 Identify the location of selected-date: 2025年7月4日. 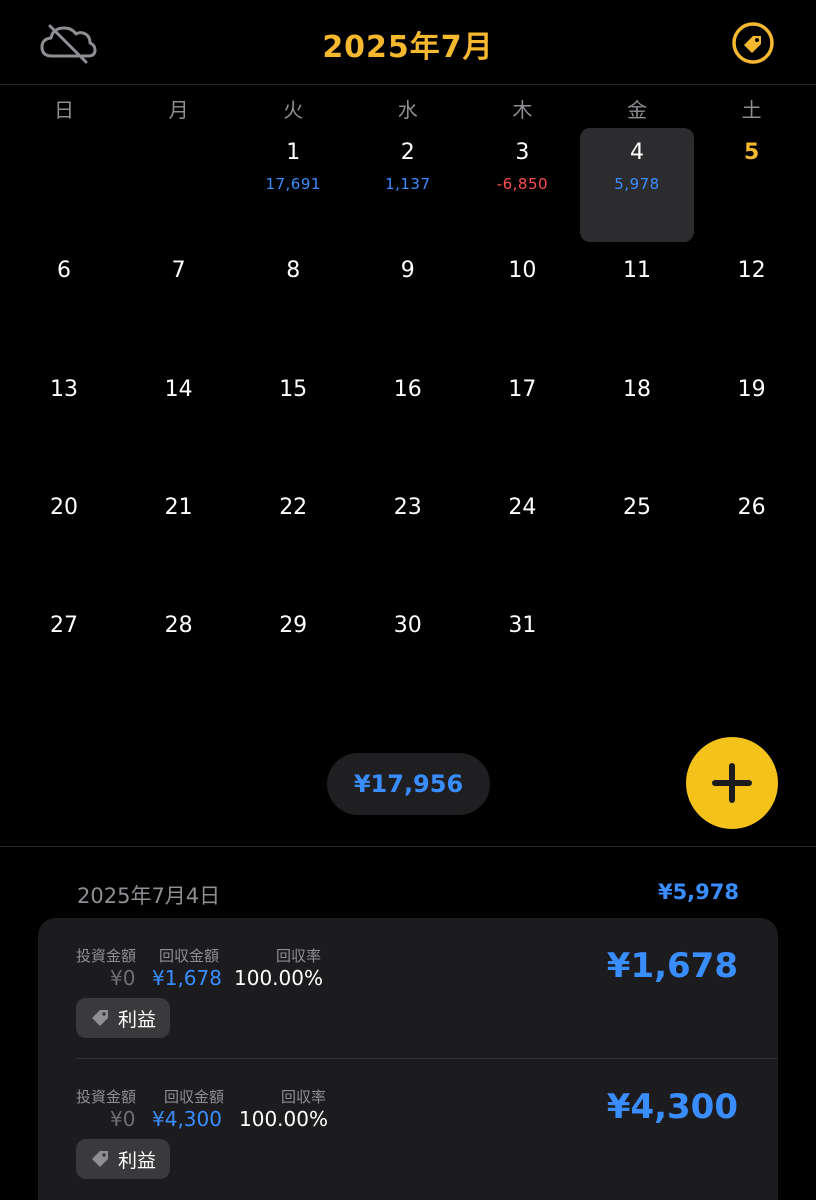
(149, 896).